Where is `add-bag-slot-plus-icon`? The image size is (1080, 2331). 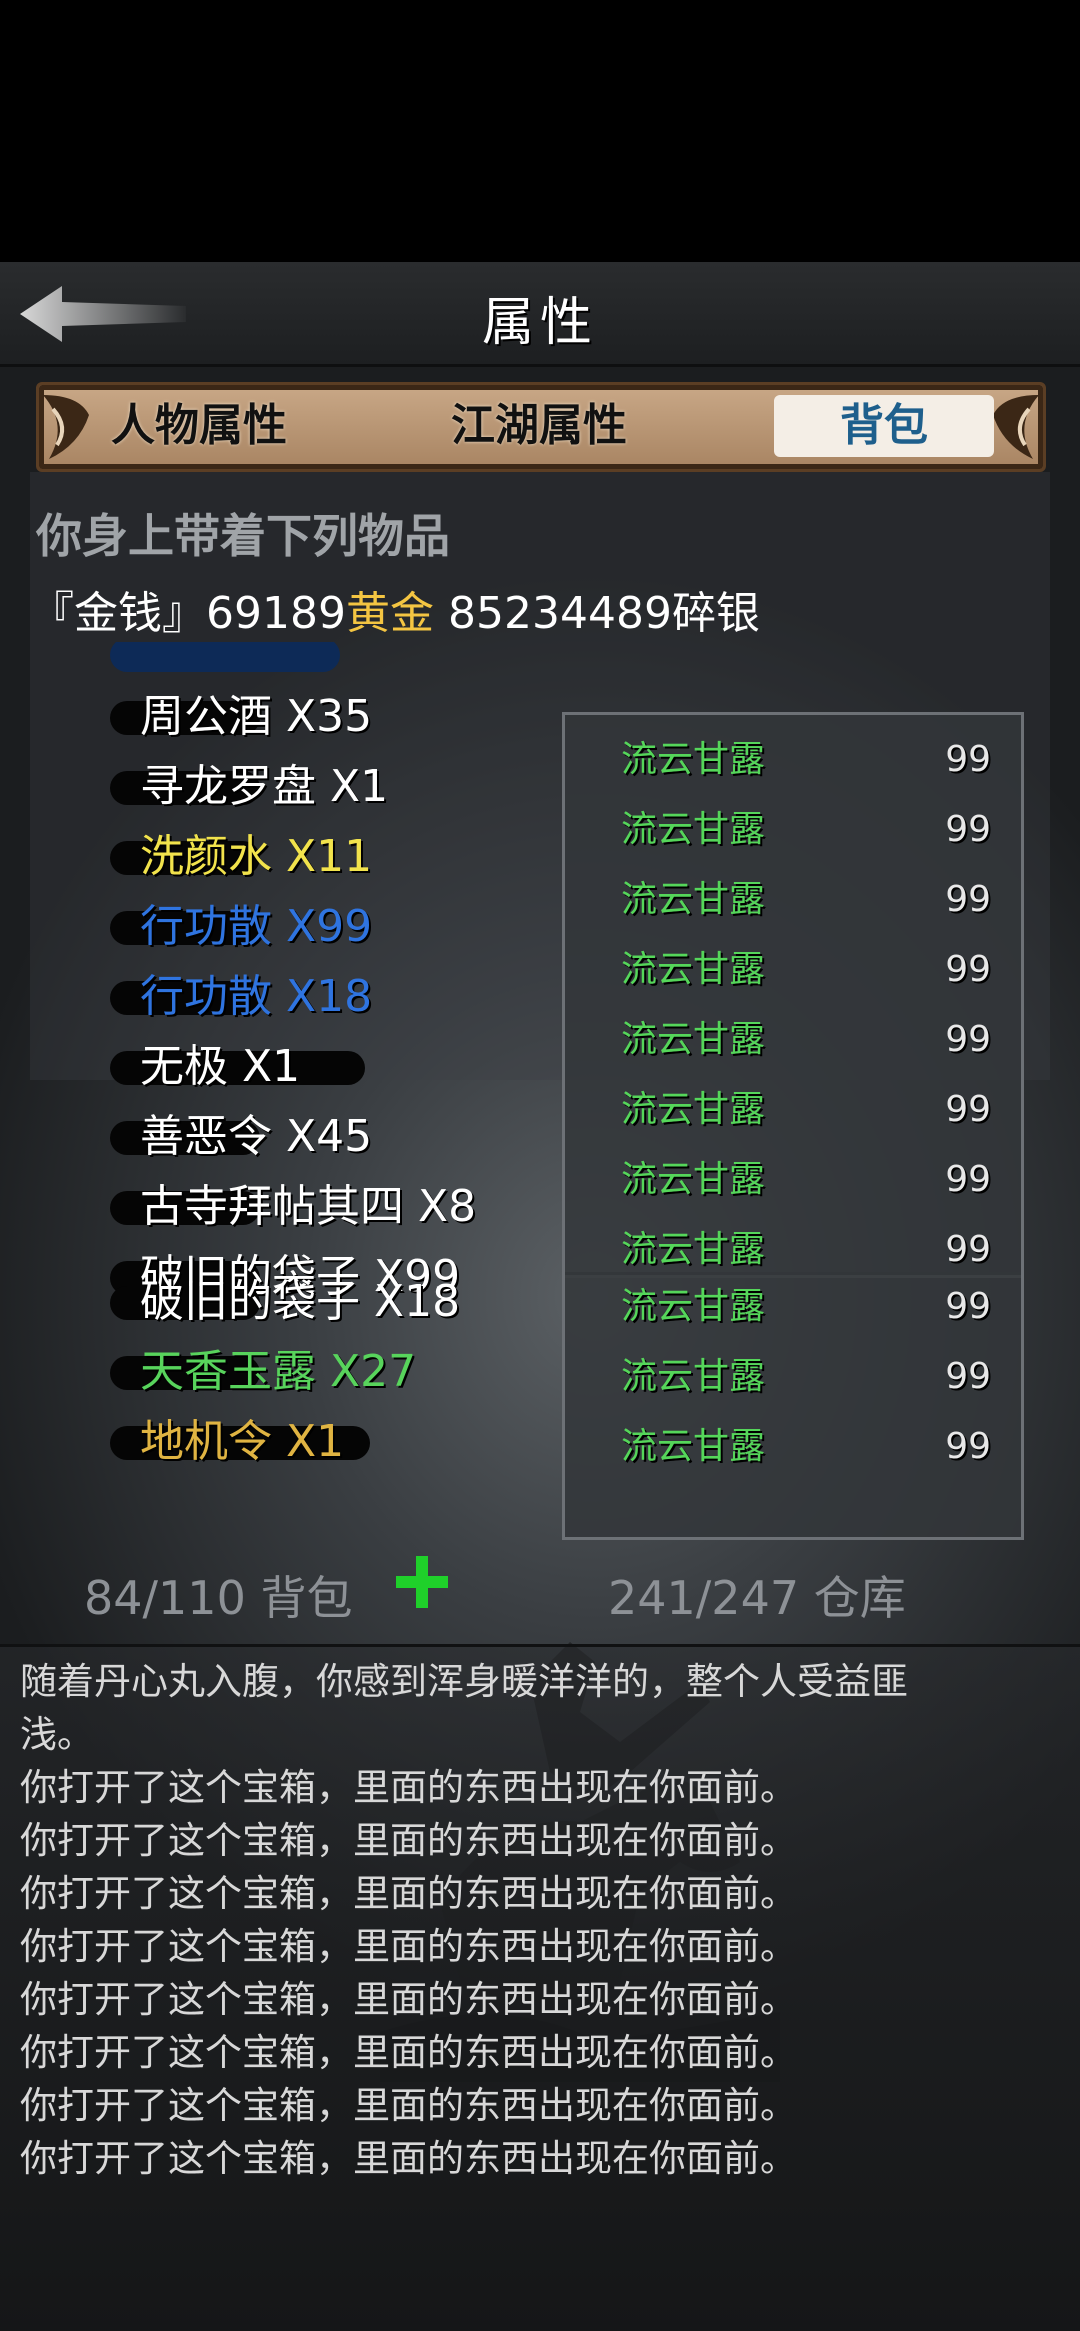 add-bag-slot-plus-icon is located at coordinates (422, 1582).